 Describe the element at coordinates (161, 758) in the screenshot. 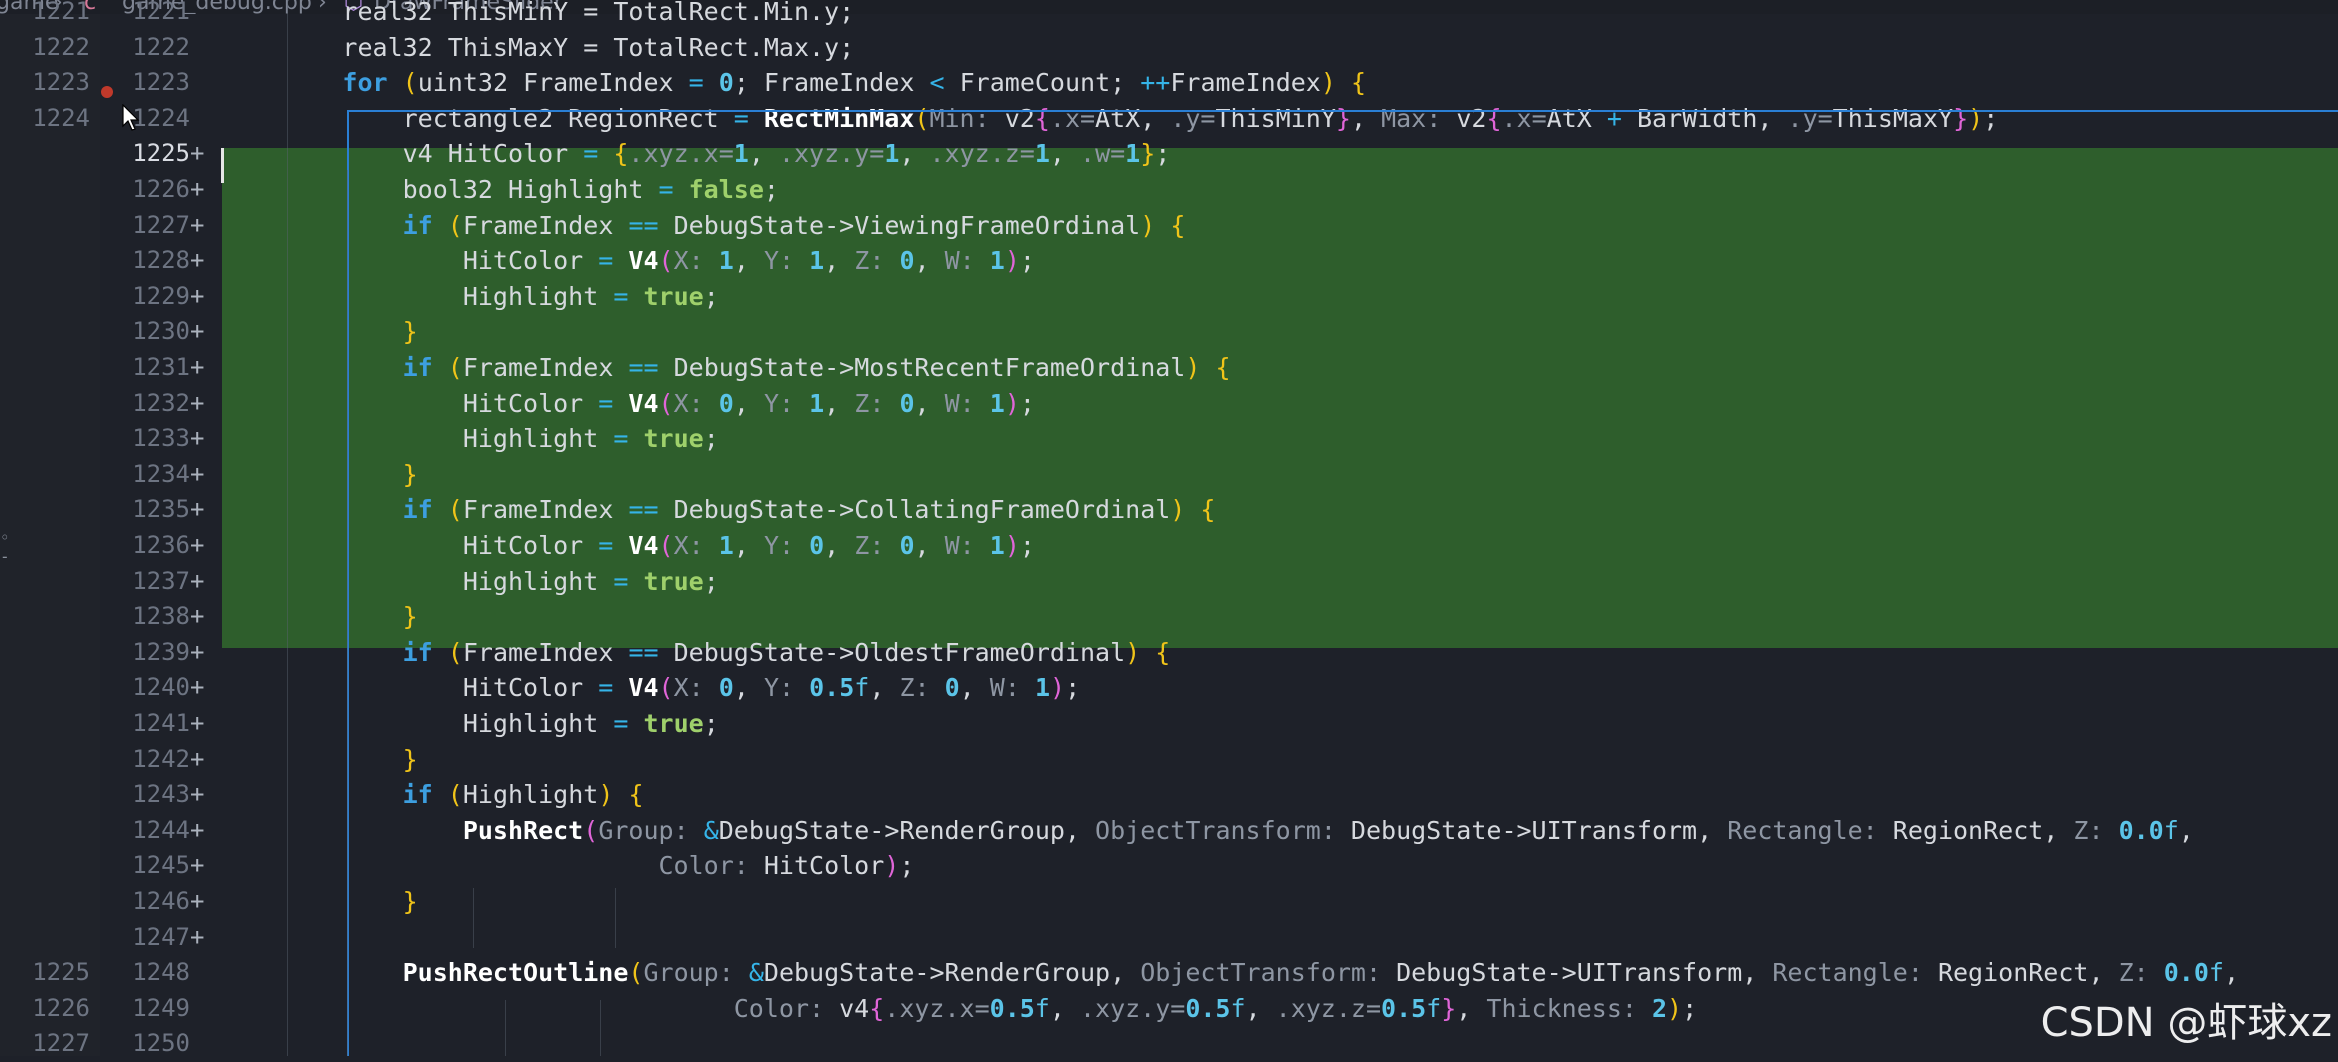

I see `new-line-number: 1242` at that location.